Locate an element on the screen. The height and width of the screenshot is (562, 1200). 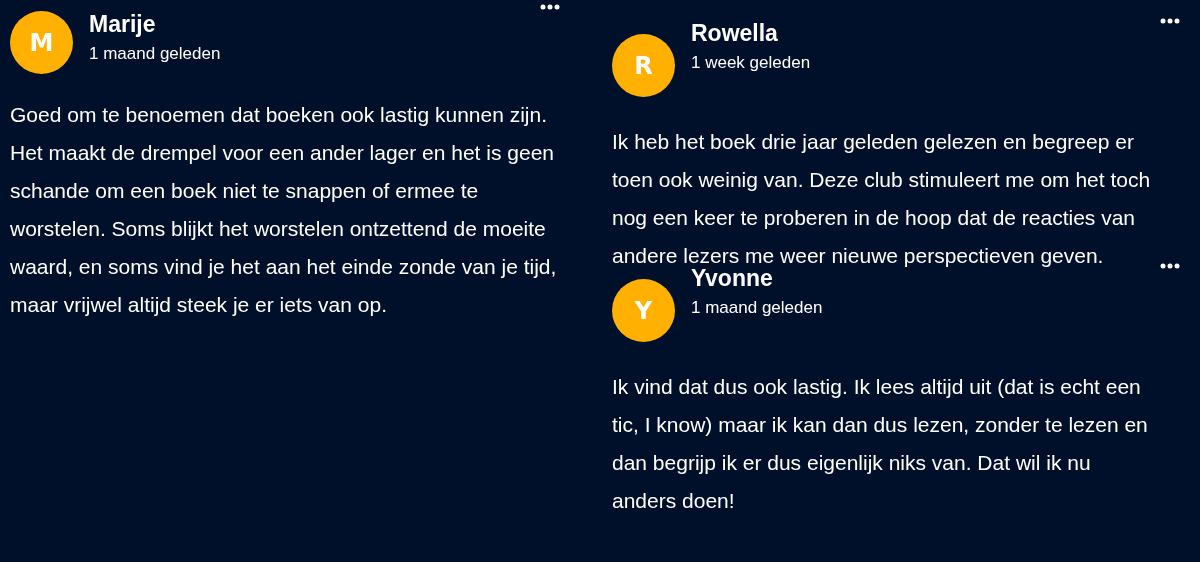
comment-text: Ik vind dat dus ook lastig. Ik lees altijd uit (dat is echt een tic, I know) maar ik kan dan dus lezen, zonder te lezen en dan begrijp ik er dus eigenlijk niks van. Dat wil ik nu anders doen! is located at coordinates (880, 444).